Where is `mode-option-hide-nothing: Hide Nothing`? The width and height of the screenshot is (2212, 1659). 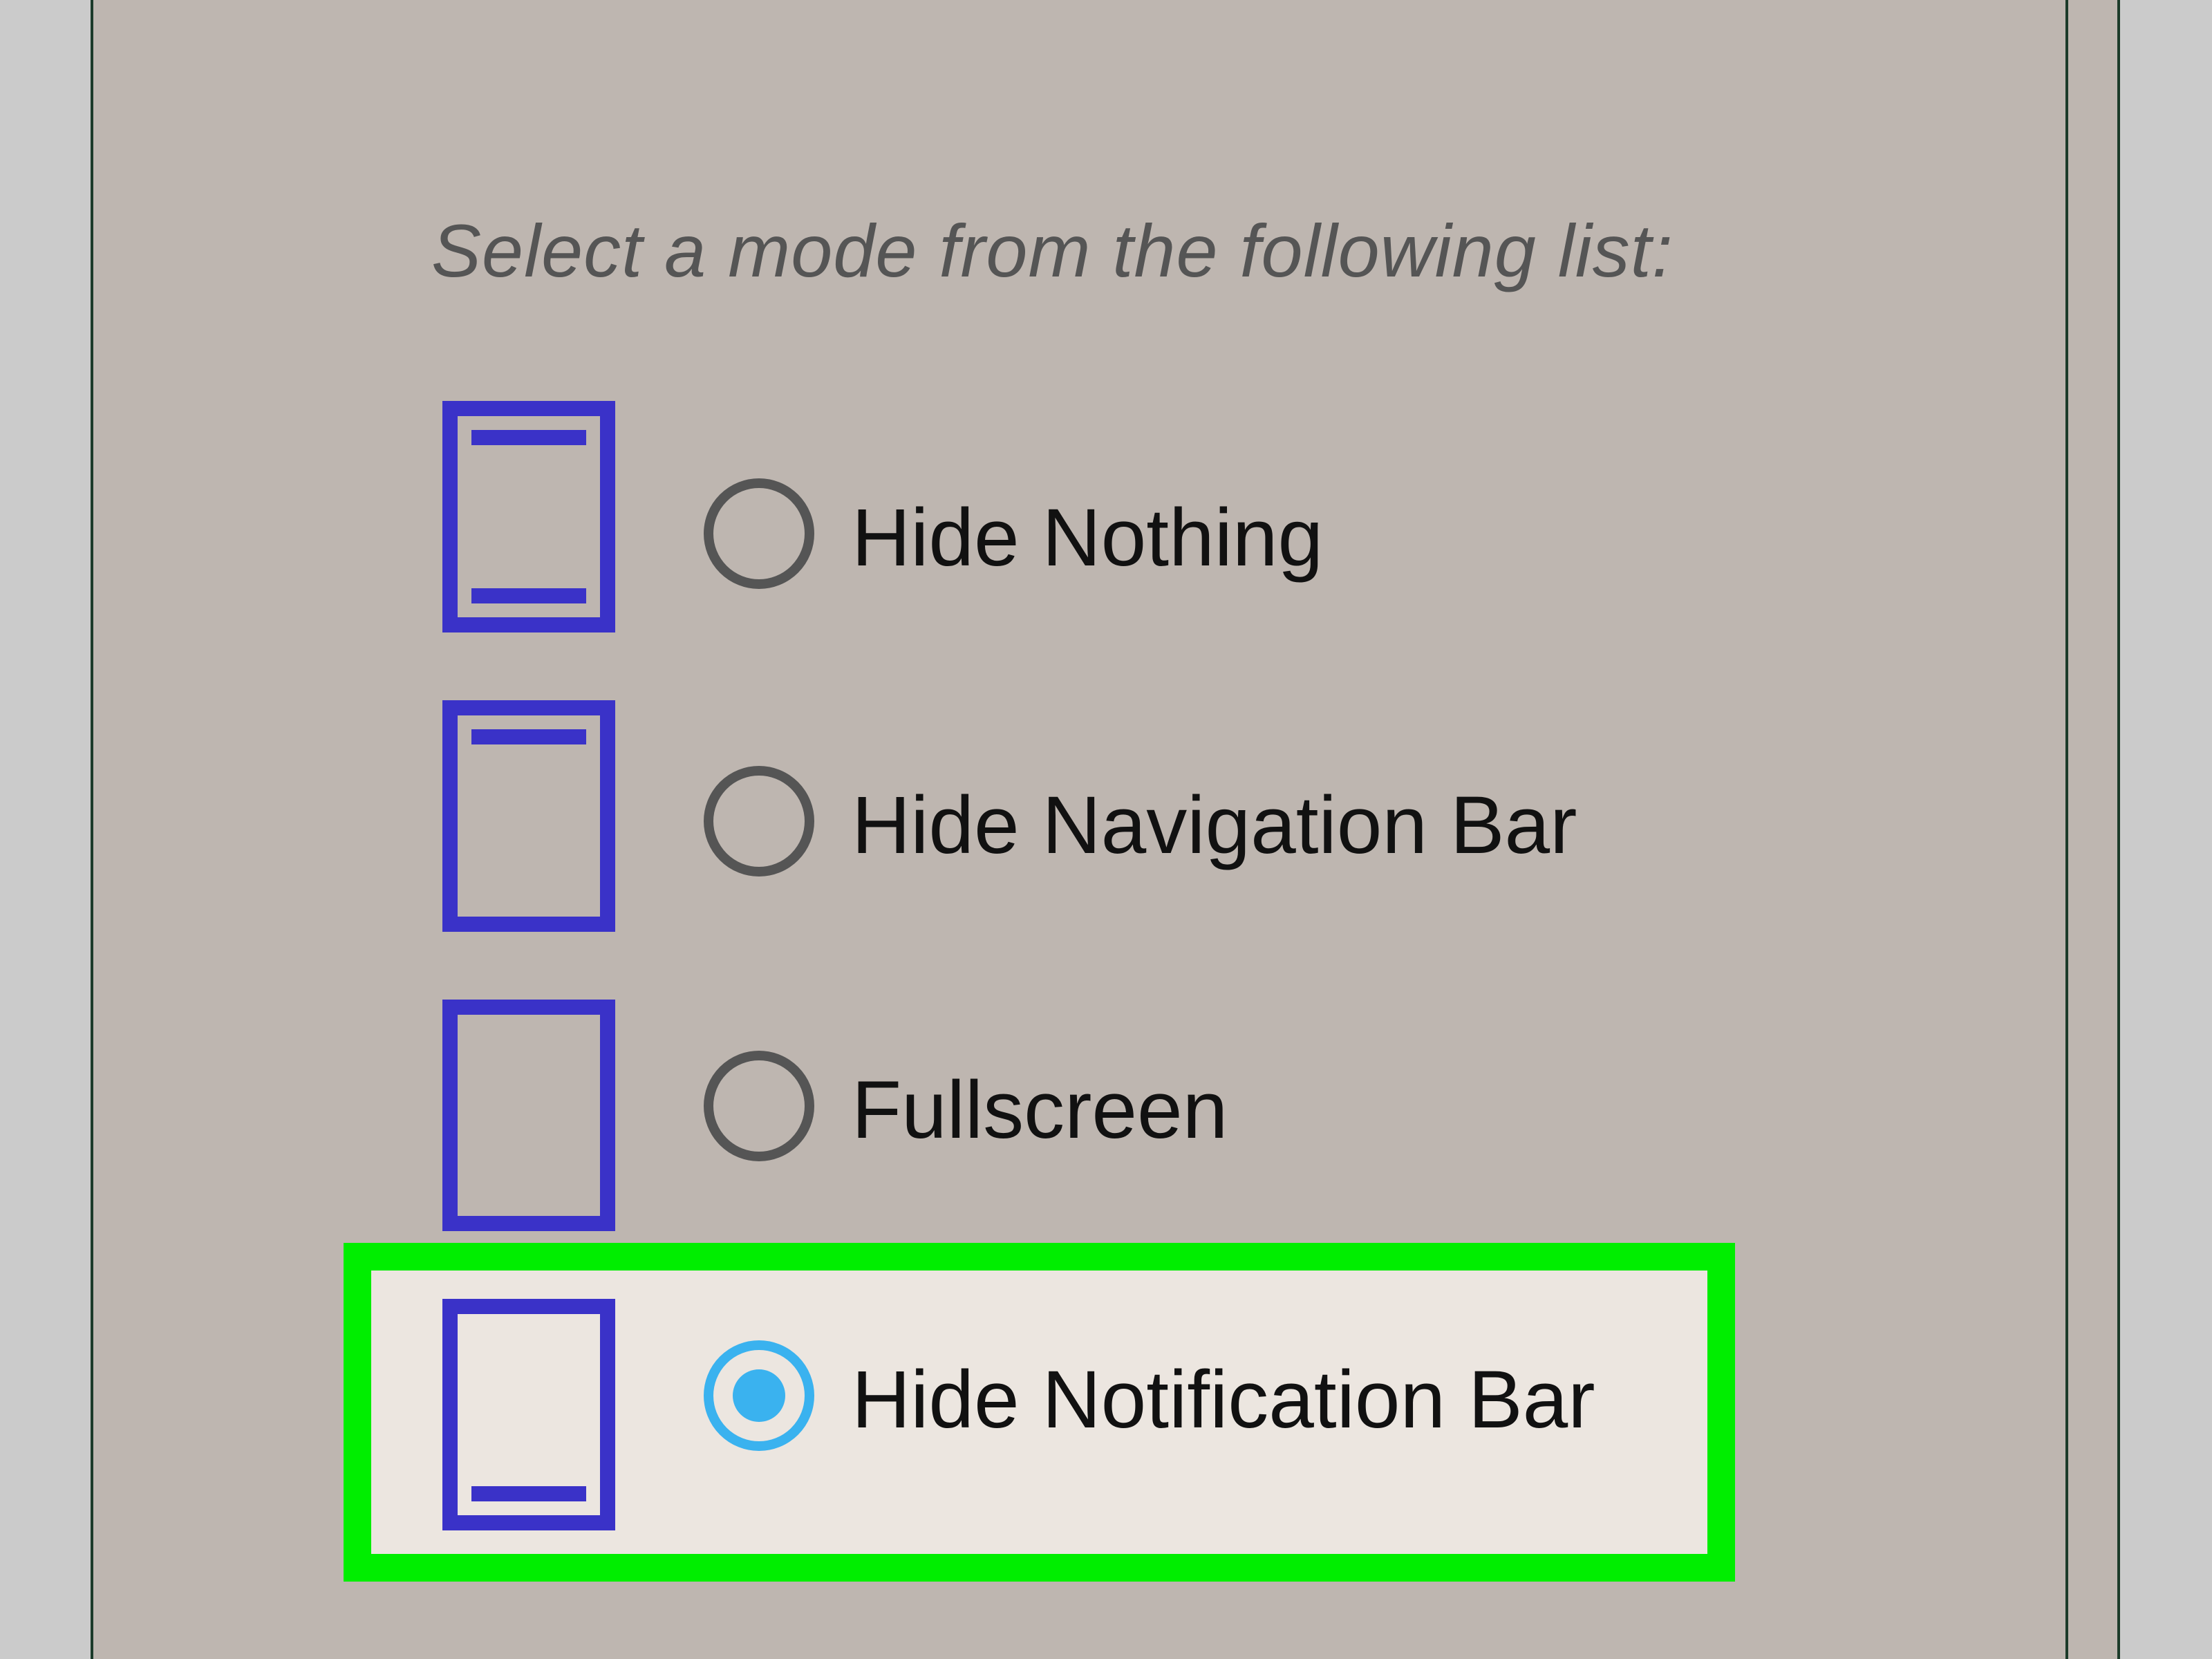
mode-option-hide-nothing: Hide Nothing is located at coordinates (1106, 518).